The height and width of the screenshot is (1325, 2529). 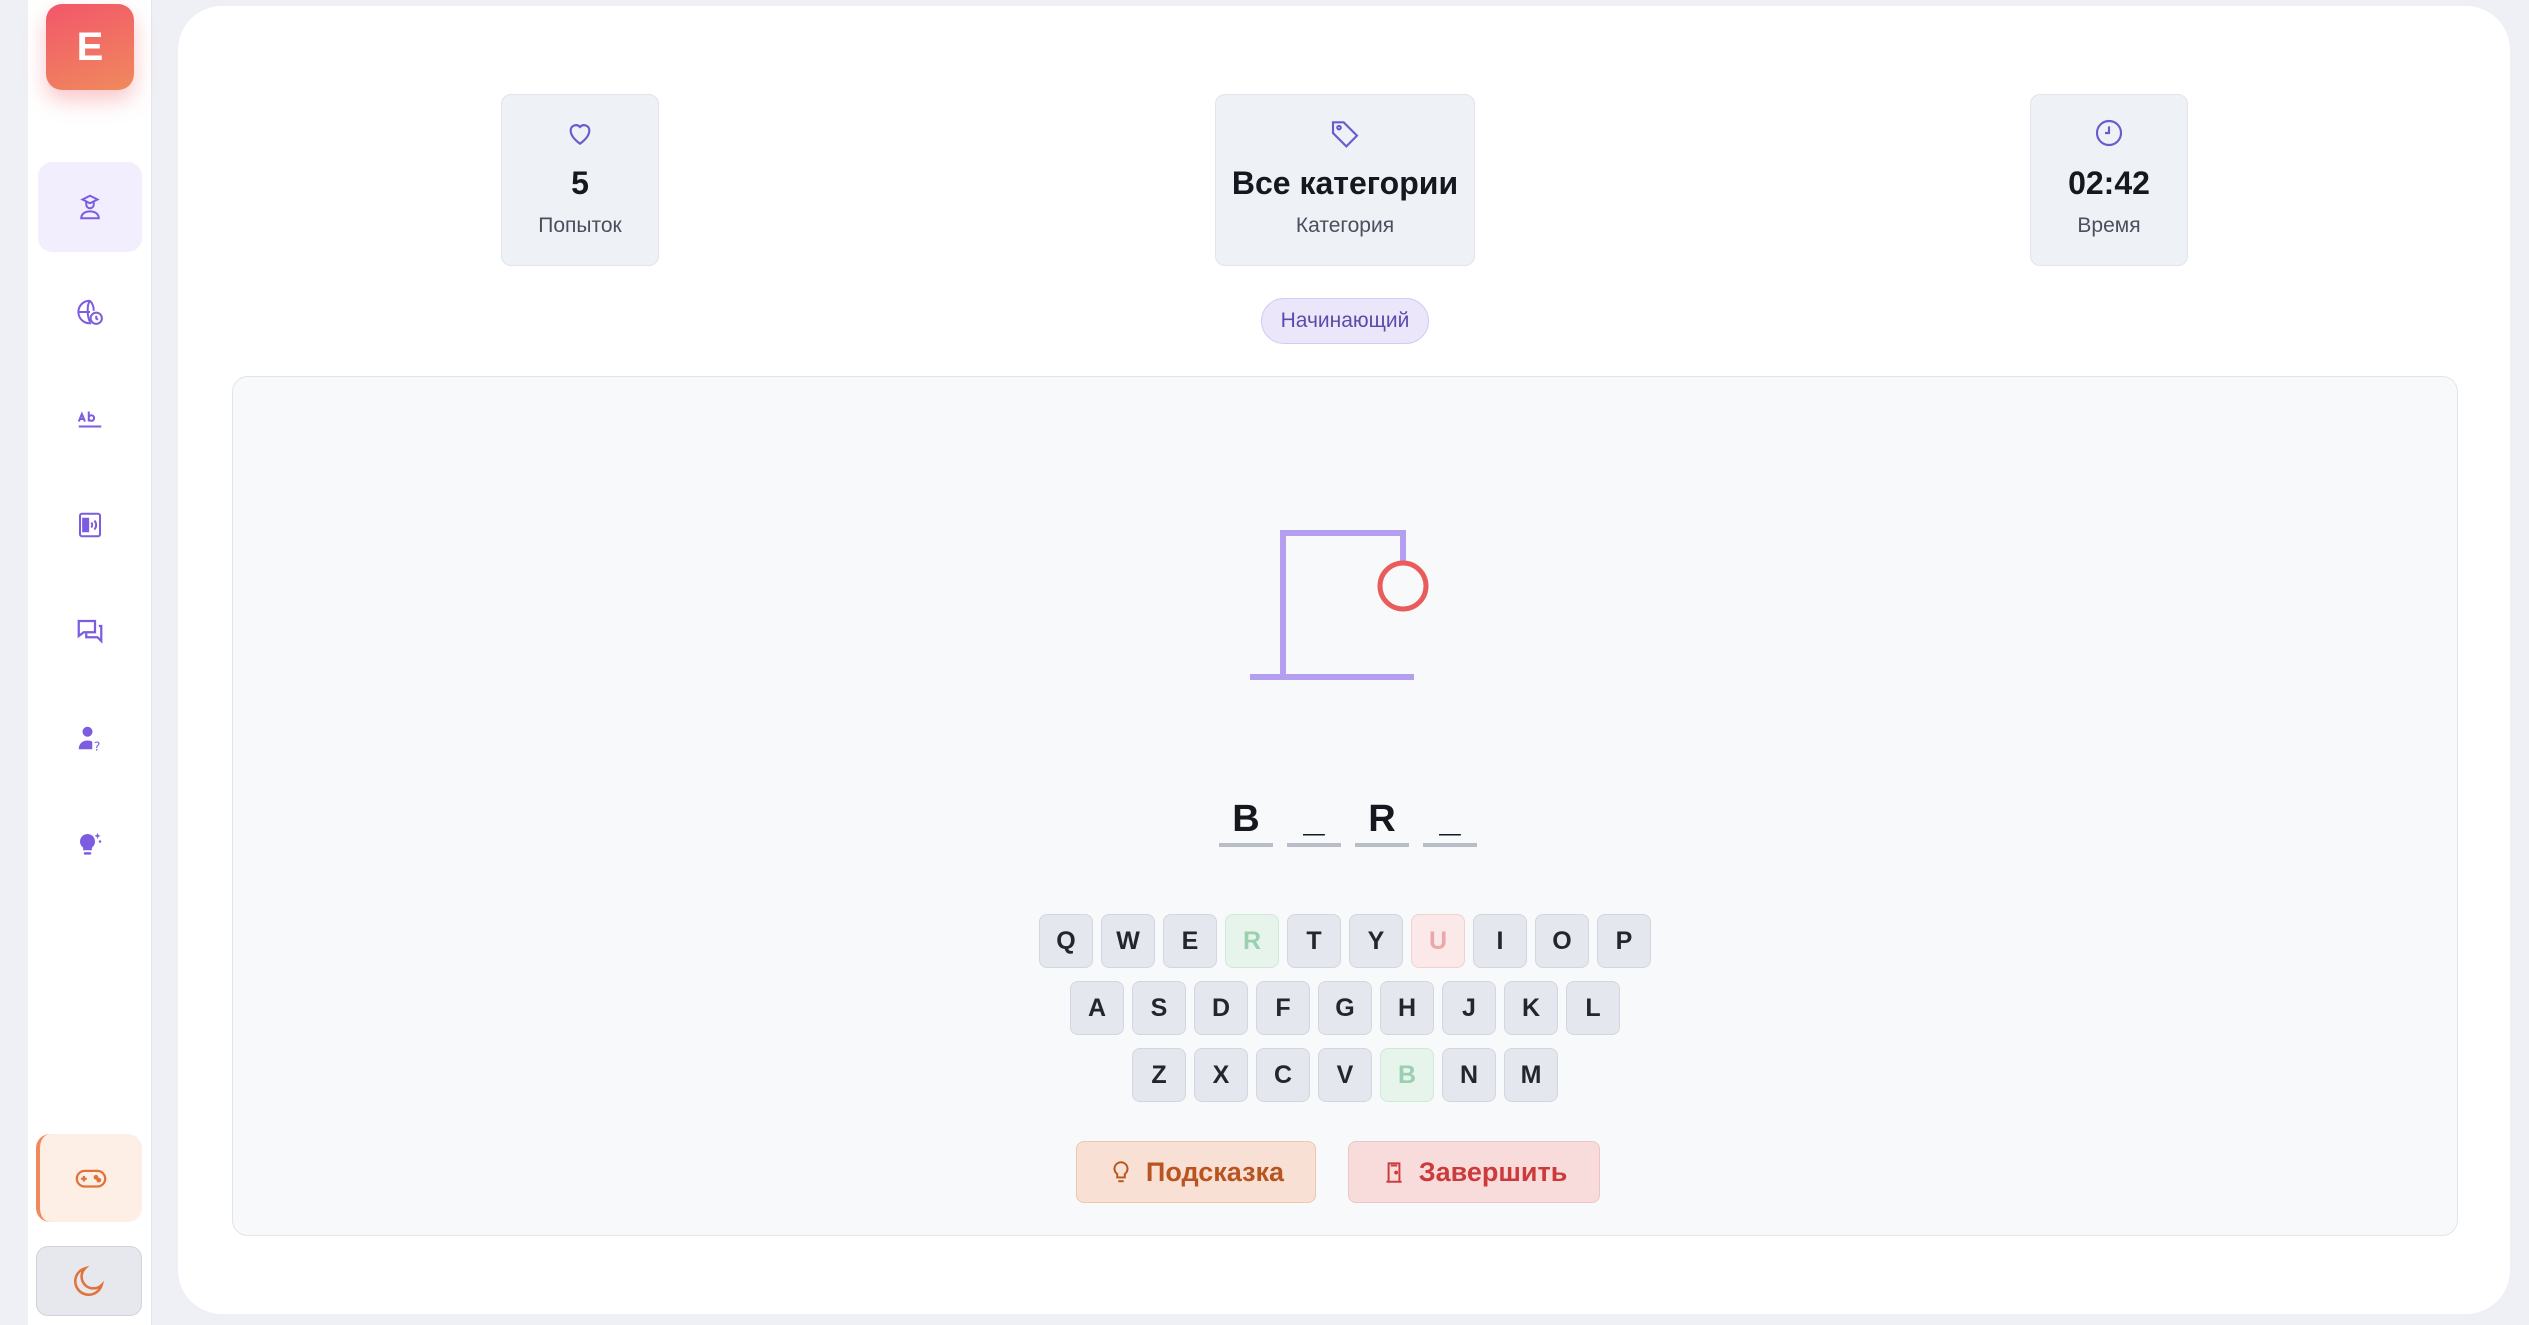 What do you see at coordinates (1190, 941) in the screenshot?
I see `key-e: E` at bounding box center [1190, 941].